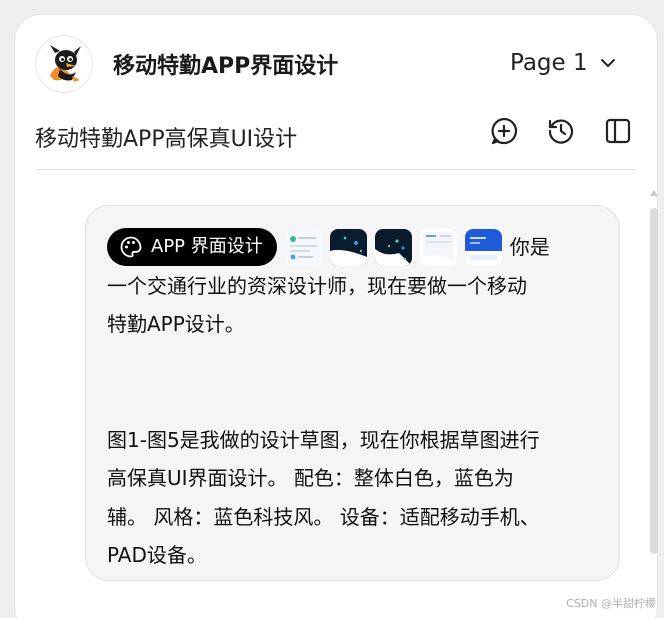 Image resolution: width=664 pixels, height=618 pixels. I want to click on avatar, so click(64, 64).